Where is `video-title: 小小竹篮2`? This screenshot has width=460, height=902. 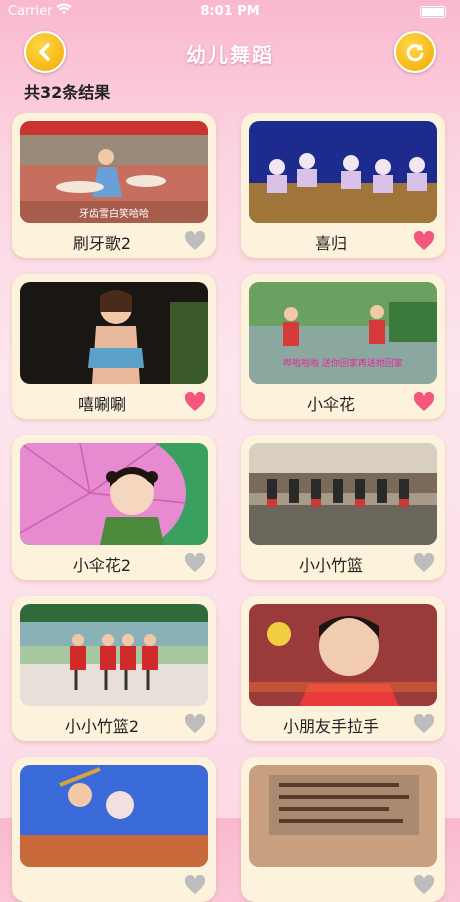 video-title: 小小竹篮2 is located at coordinates (102, 726).